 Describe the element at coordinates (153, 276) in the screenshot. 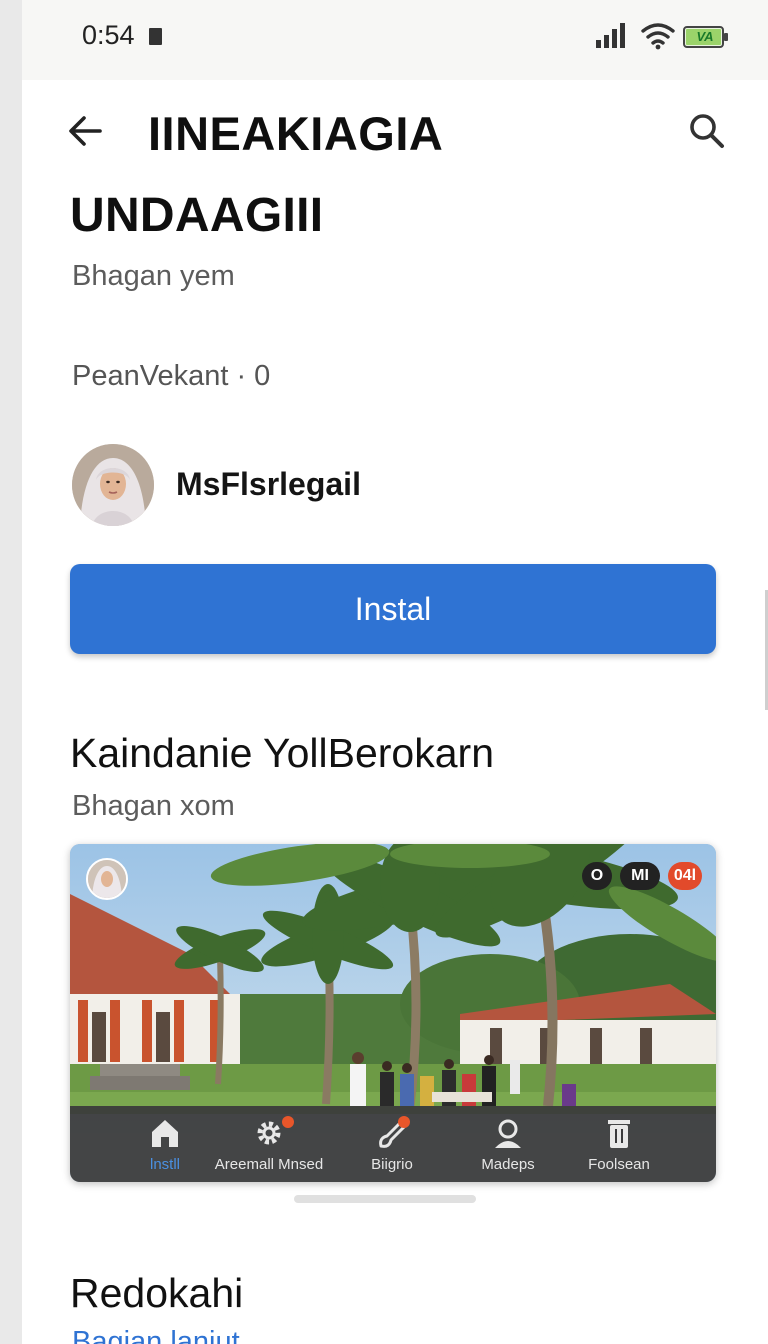

I see `developer-name: Bhagan yem` at that location.